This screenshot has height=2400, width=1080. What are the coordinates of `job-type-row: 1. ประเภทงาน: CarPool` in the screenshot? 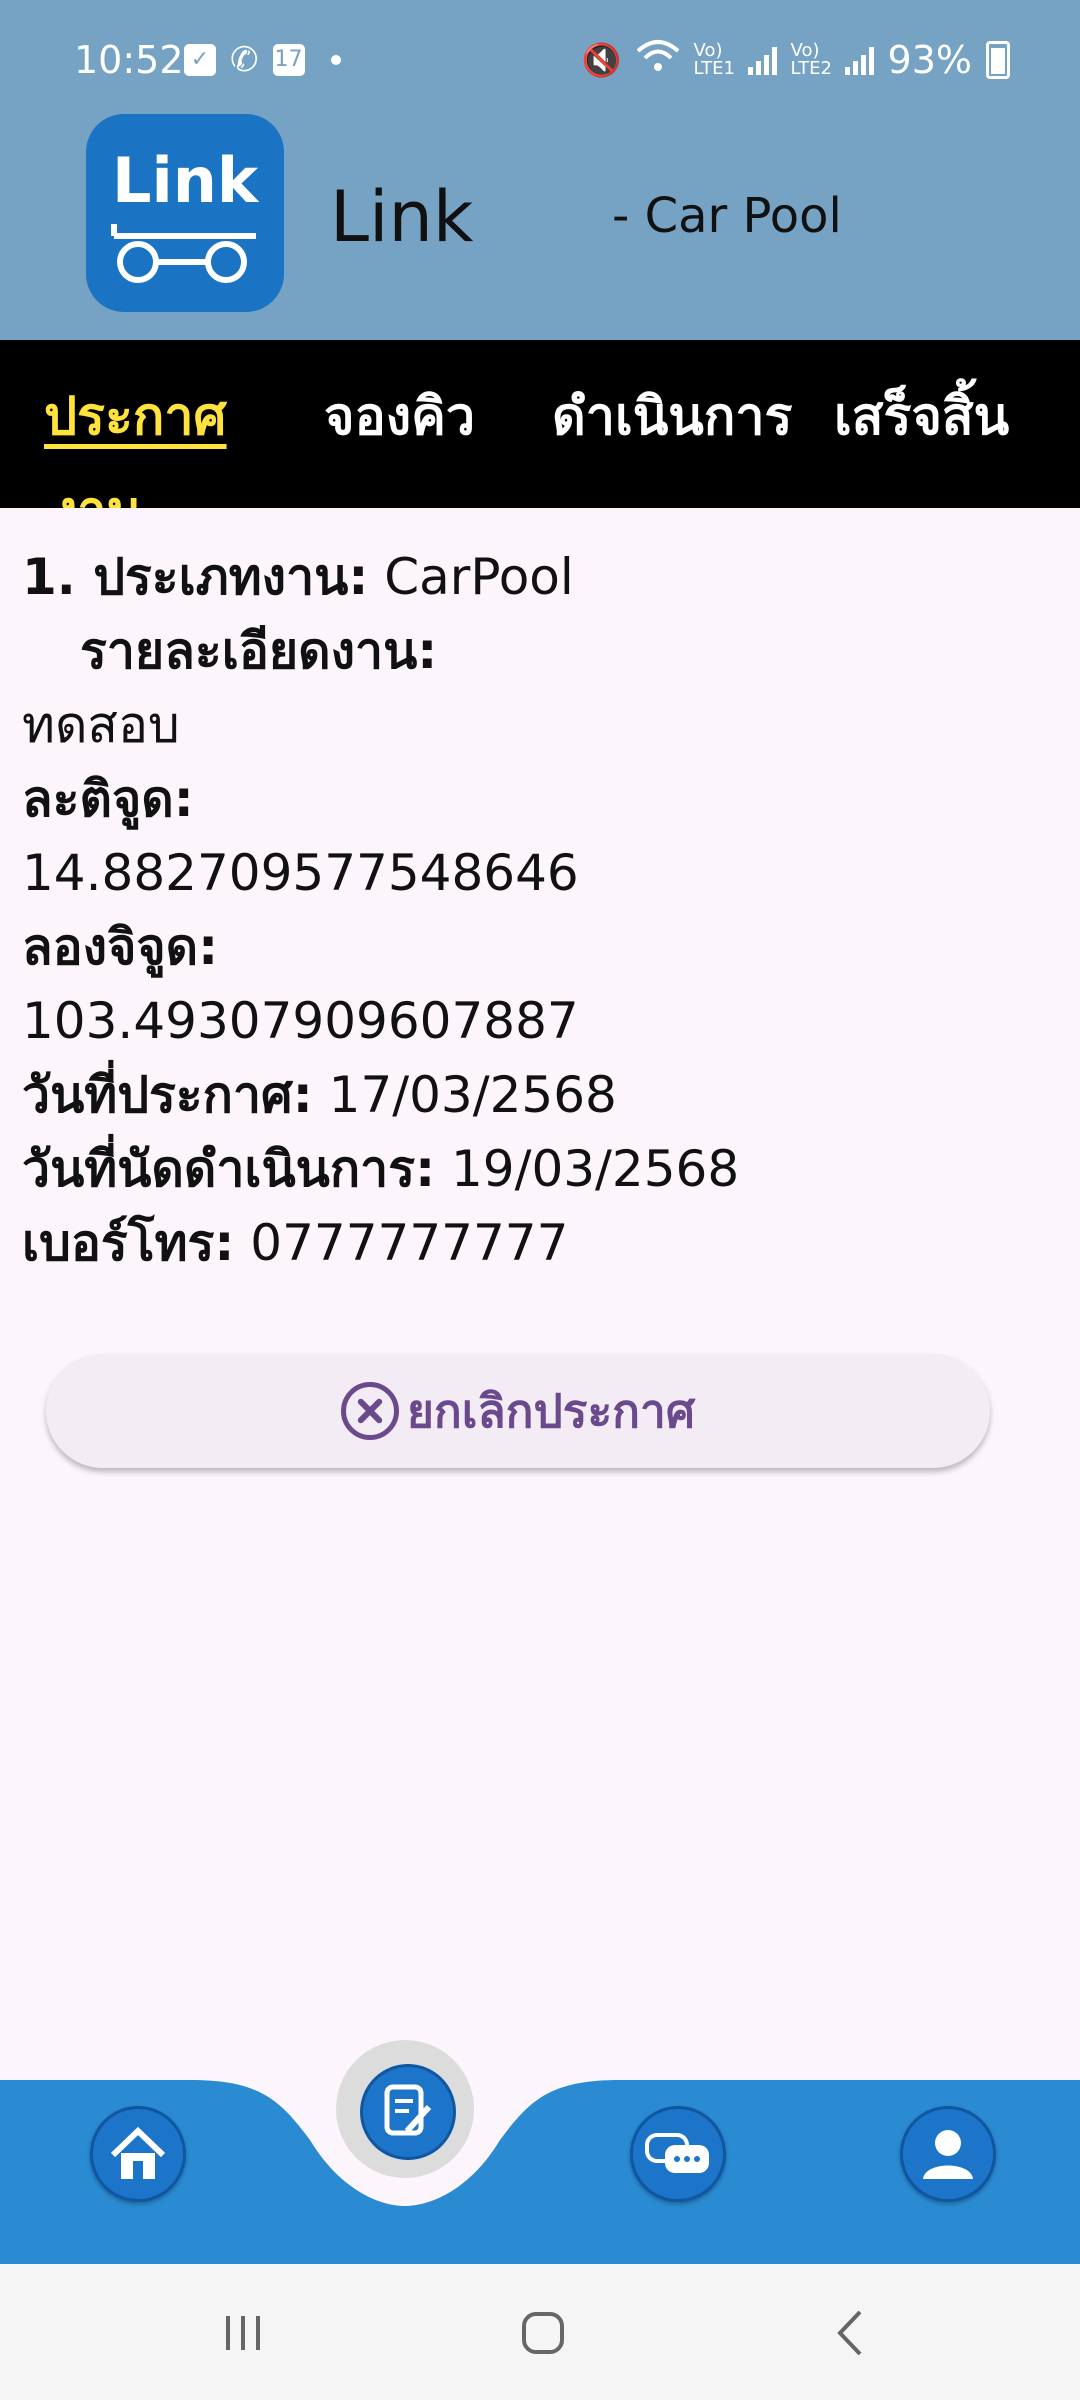 It's located at (540, 577).